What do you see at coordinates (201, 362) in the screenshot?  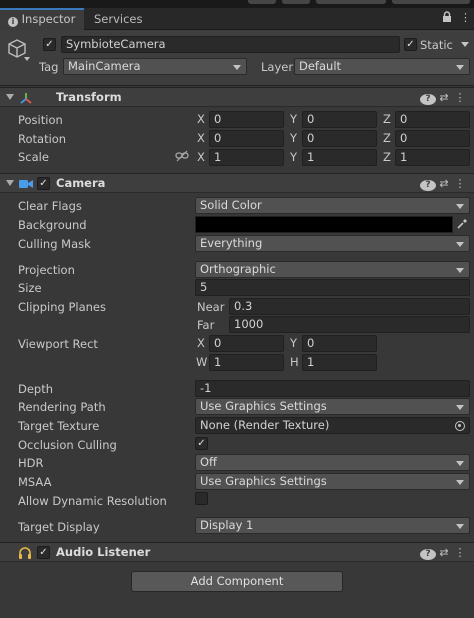 I see `viewport-w-label: W` at bounding box center [201, 362].